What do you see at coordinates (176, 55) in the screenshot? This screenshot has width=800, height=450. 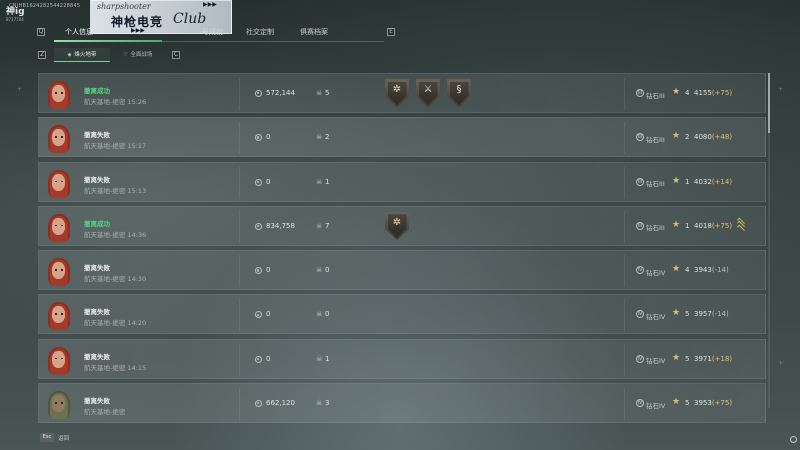 I see `subtab-next-key: C` at bounding box center [176, 55].